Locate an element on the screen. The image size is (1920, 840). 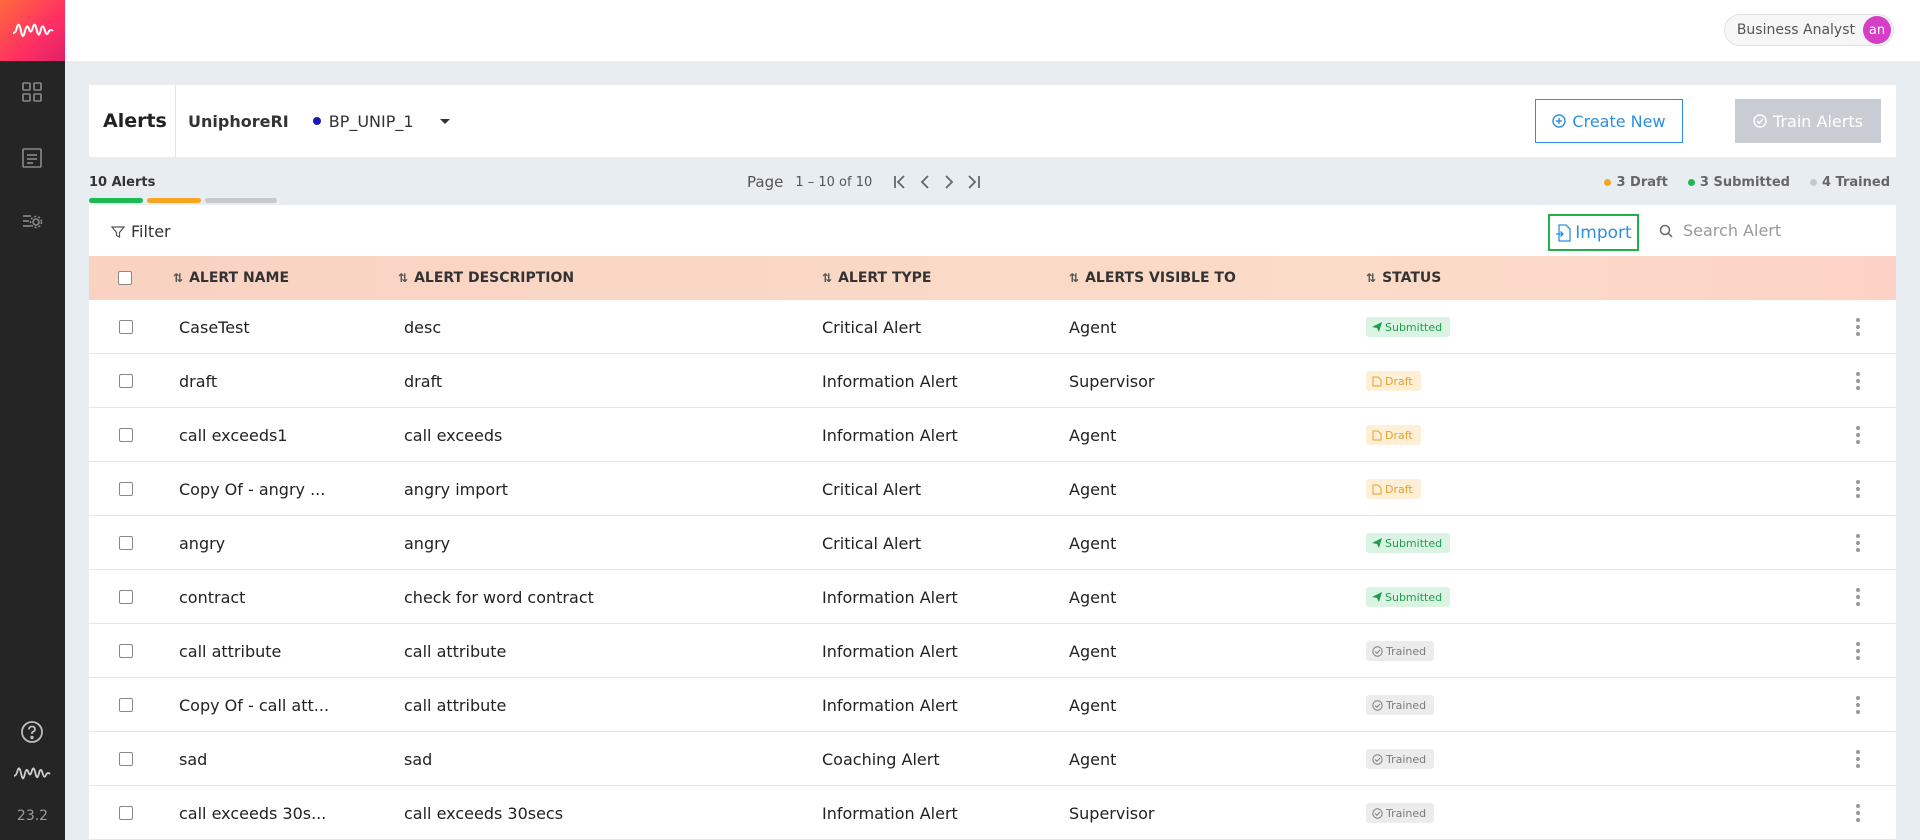
workspace-select: BP_UNIP_1 is located at coordinates (381, 121).